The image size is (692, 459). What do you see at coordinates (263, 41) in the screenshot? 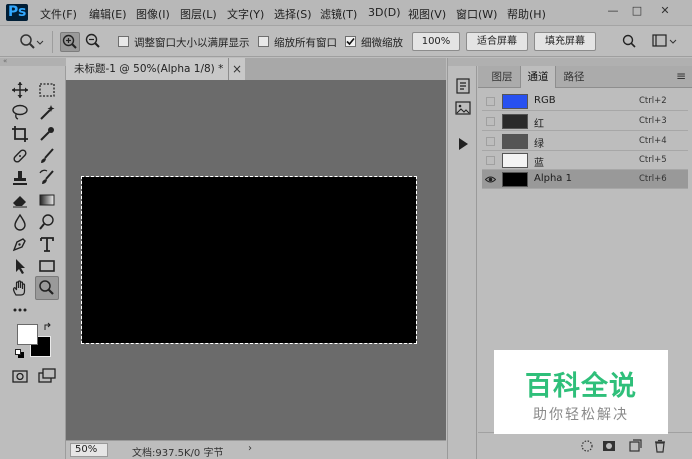
I see `zoom-all-checkbox` at bounding box center [263, 41].